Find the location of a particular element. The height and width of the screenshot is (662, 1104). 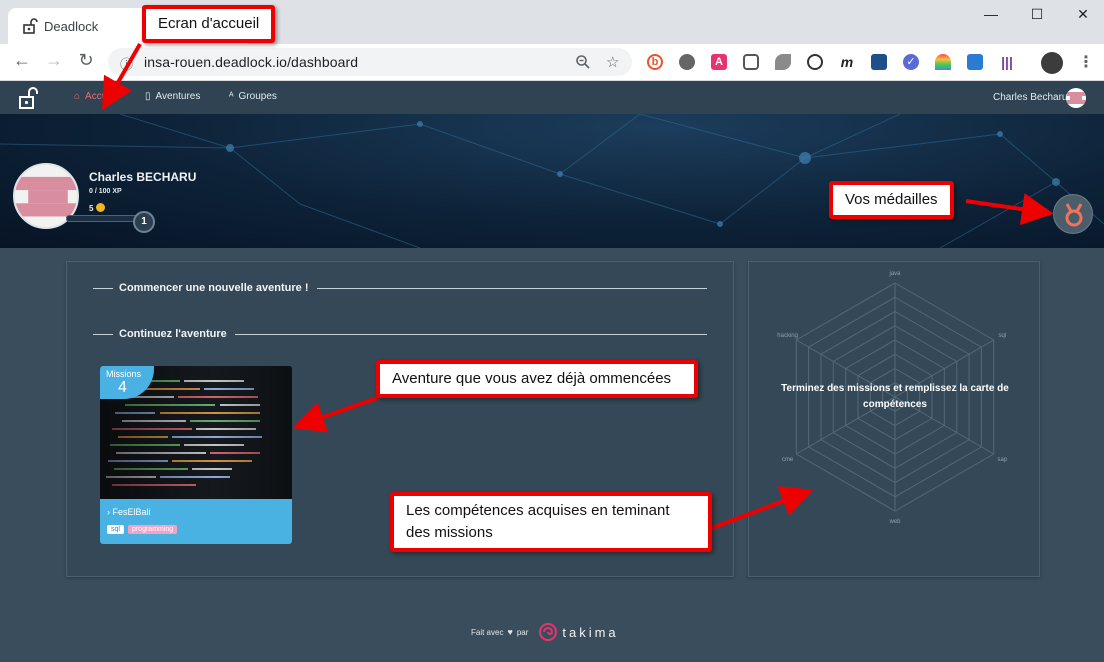

extension-m-icon: m is located at coordinates (847, 62).